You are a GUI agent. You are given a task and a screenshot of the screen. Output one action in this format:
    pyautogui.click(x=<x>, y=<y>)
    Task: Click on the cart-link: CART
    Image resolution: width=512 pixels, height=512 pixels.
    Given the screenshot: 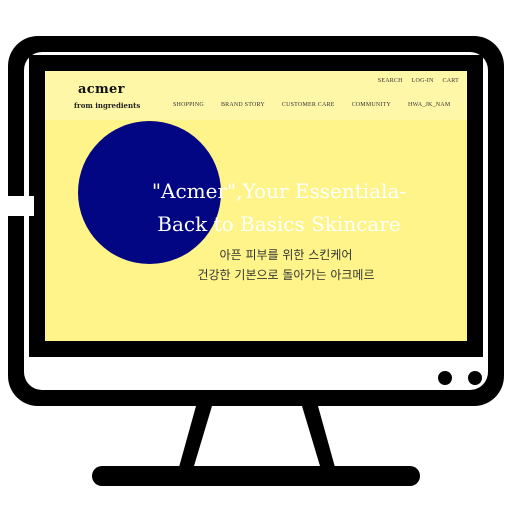 What is the action you would take?
    pyautogui.click(x=451, y=81)
    